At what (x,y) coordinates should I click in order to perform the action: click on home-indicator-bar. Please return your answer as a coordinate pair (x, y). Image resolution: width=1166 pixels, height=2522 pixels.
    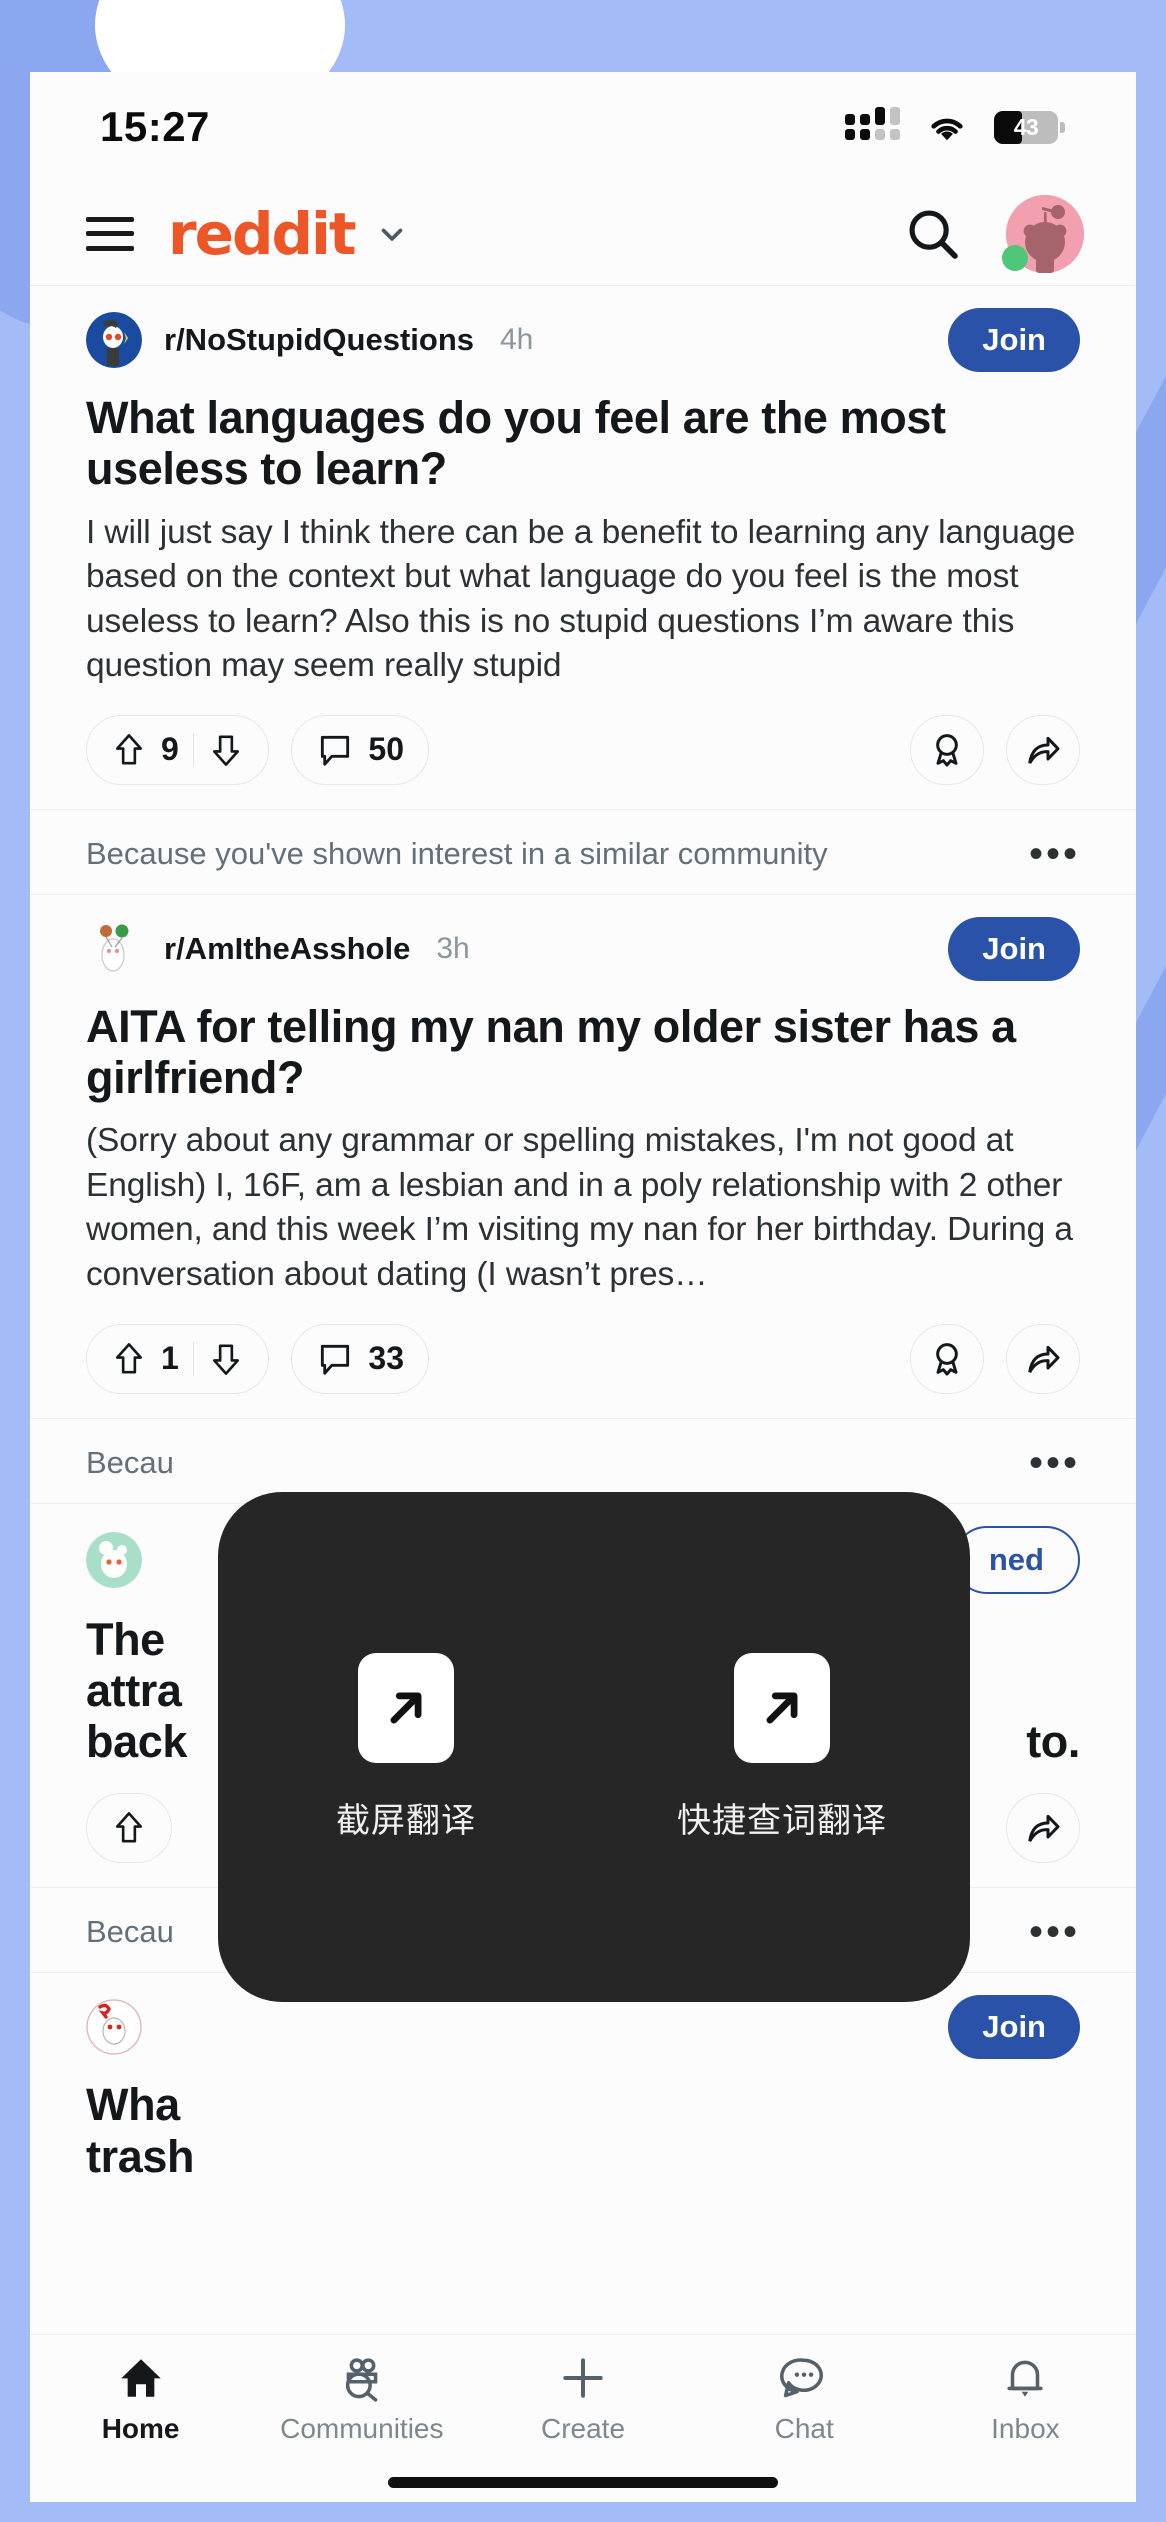
    Looking at the image, I should click on (583, 2482).